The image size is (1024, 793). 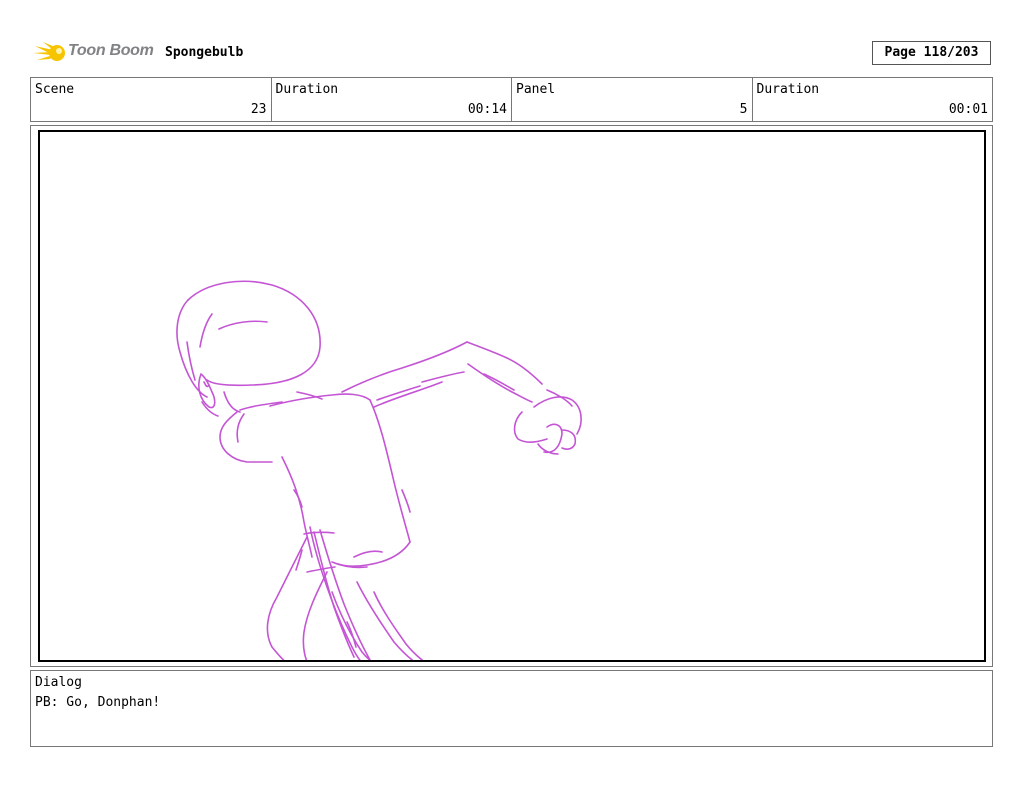 I want to click on dialog-box: Dialog PB: Go, Donphan!, so click(x=511, y=708).